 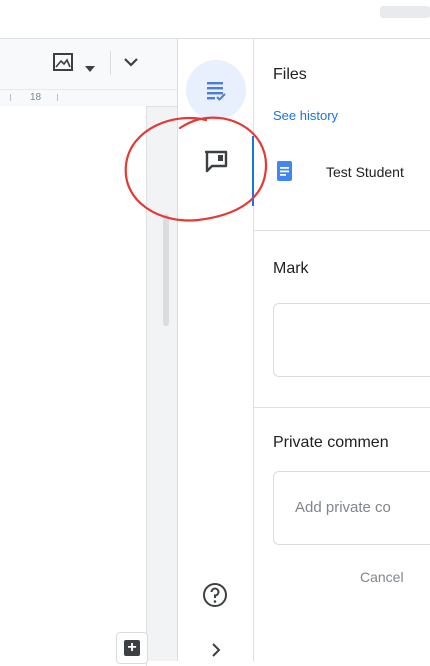 I want to click on file-name: Test Student, so click(x=365, y=172).